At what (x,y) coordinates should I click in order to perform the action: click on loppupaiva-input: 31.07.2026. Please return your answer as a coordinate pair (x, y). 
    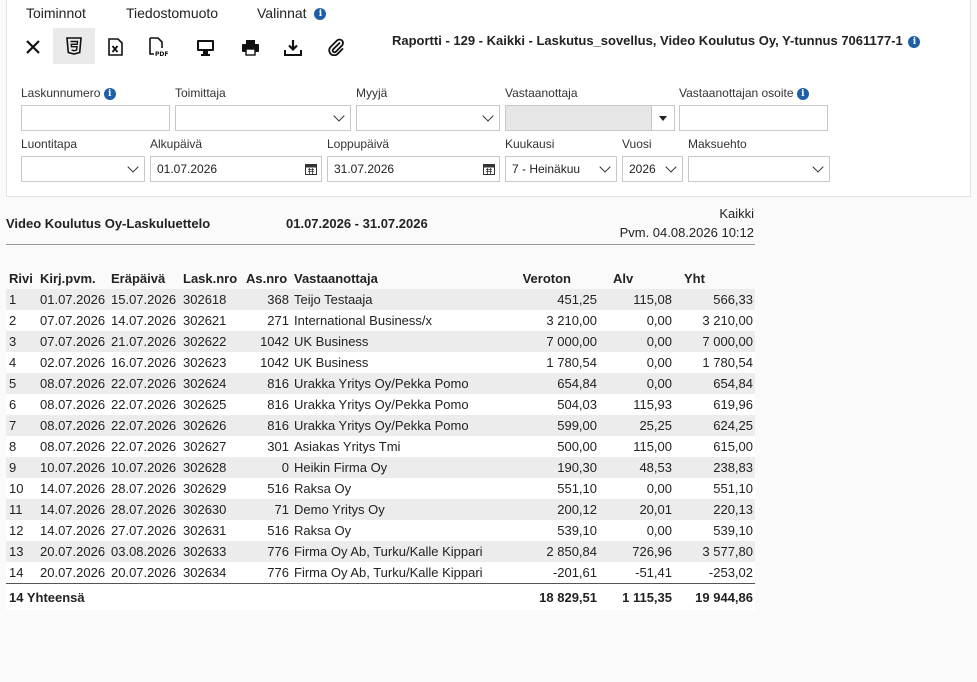
    Looking at the image, I should click on (413, 169).